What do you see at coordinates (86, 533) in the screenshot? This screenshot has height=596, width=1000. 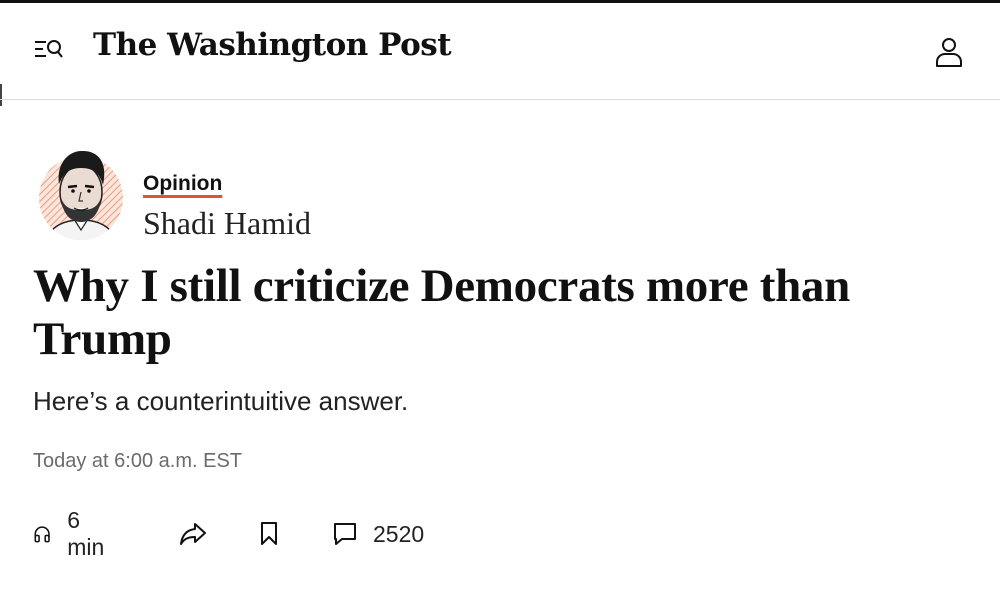 I see `listen-duration: 6 min` at bounding box center [86, 533].